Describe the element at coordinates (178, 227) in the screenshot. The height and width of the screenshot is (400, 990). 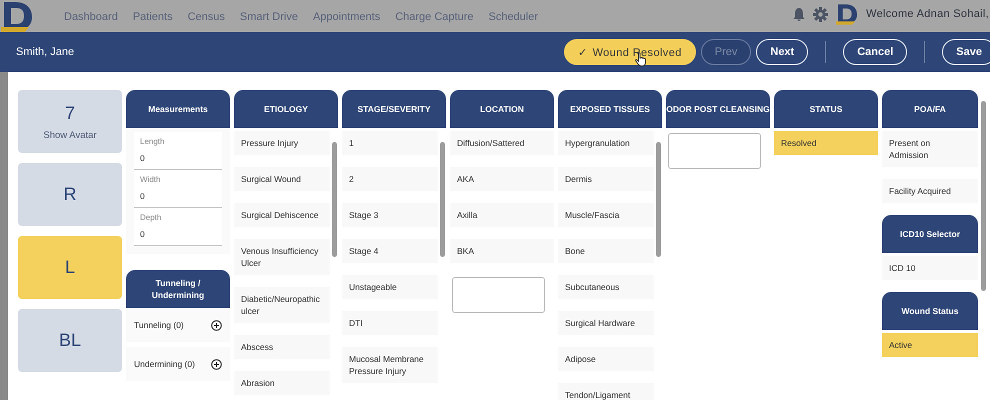
I see `measurement-field: Depth 0` at that location.